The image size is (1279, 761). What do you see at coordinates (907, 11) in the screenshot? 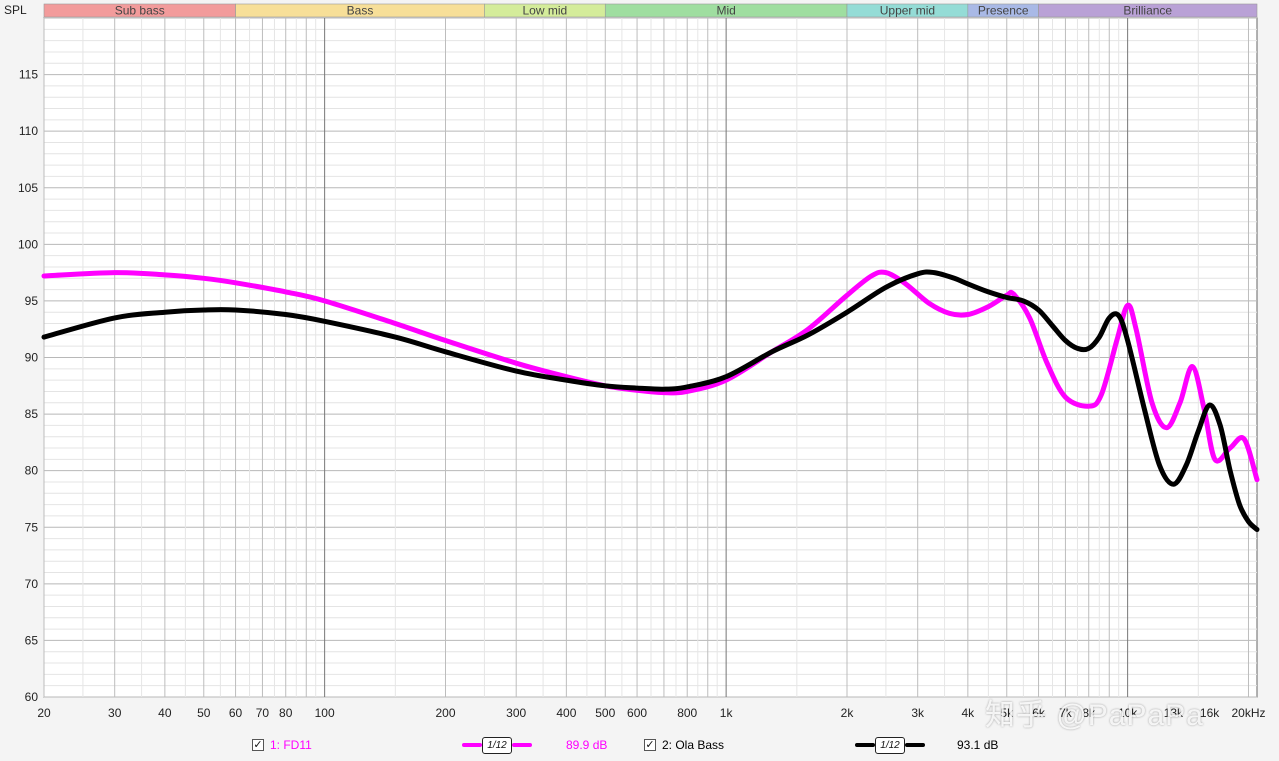
I see `band-label: Upper mid` at bounding box center [907, 11].